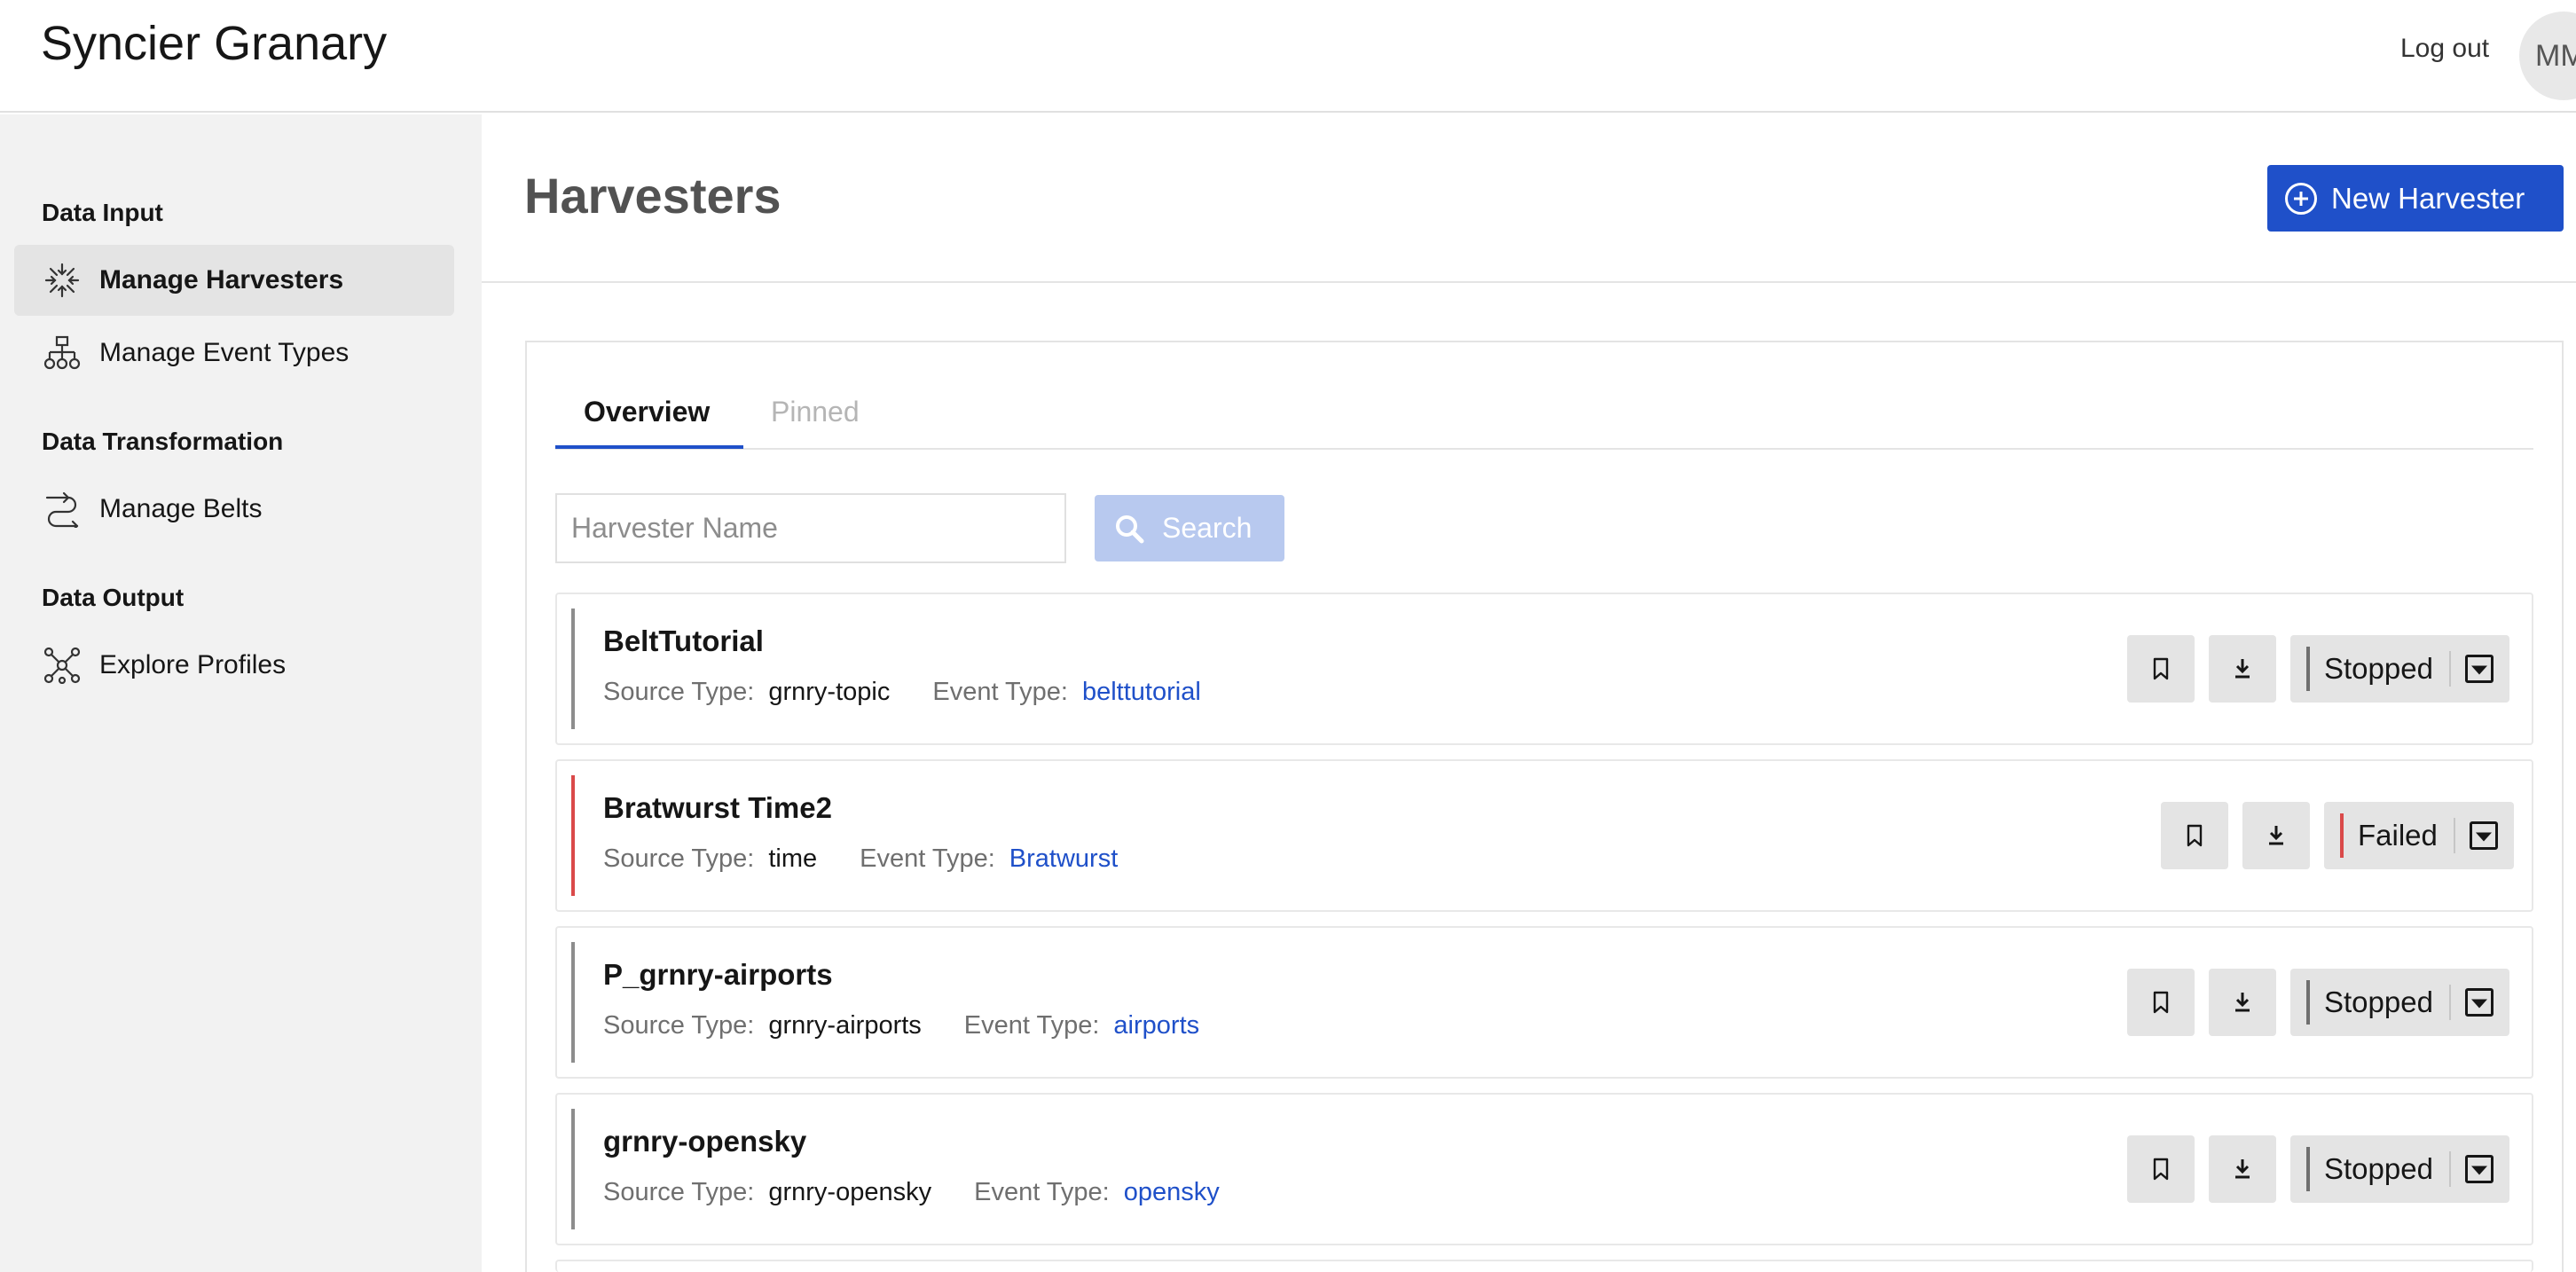 The width and height of the screenshot is (2576, 1272). I want to click on sidebar-item-manage-harvesters: Manage Harvesters, so click(234, 280).